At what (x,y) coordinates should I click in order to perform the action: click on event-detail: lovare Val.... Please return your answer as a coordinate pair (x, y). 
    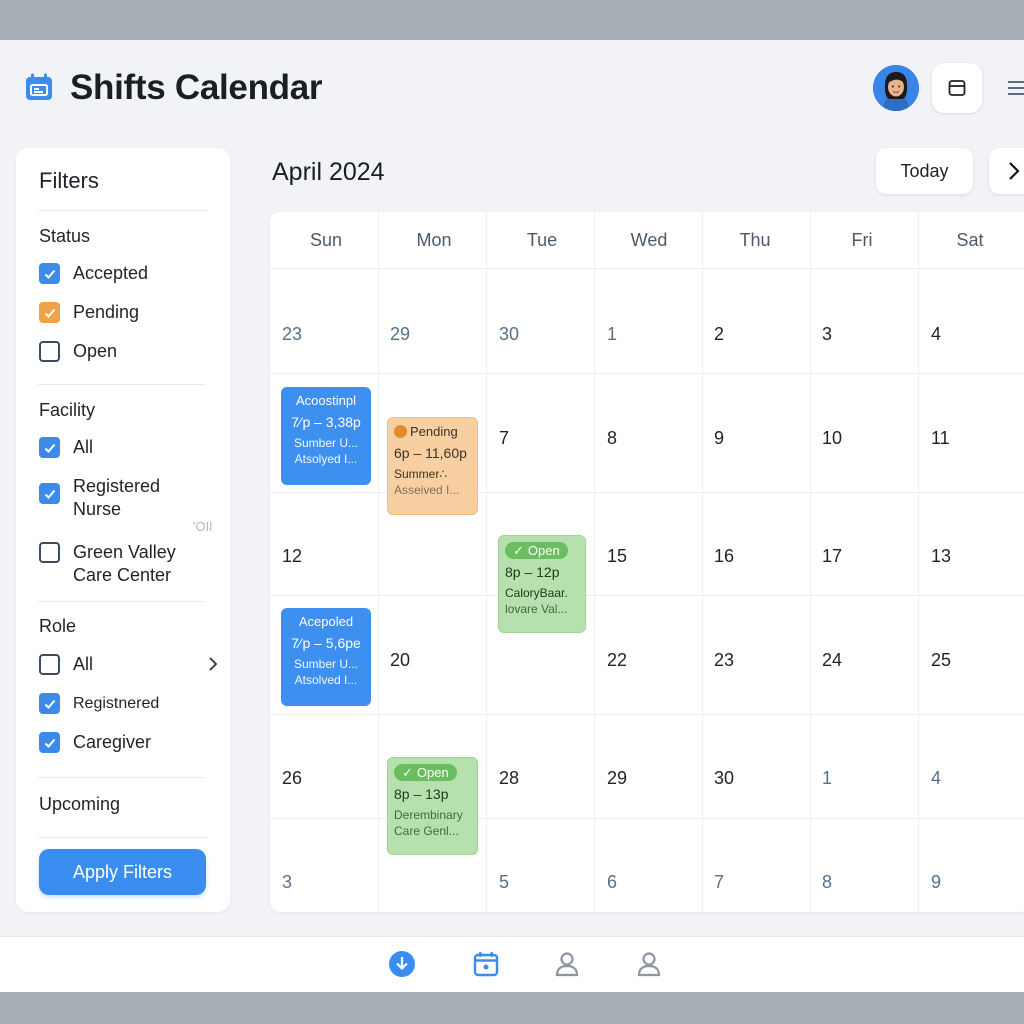
    Looking at the image, I should click on (536, 609).